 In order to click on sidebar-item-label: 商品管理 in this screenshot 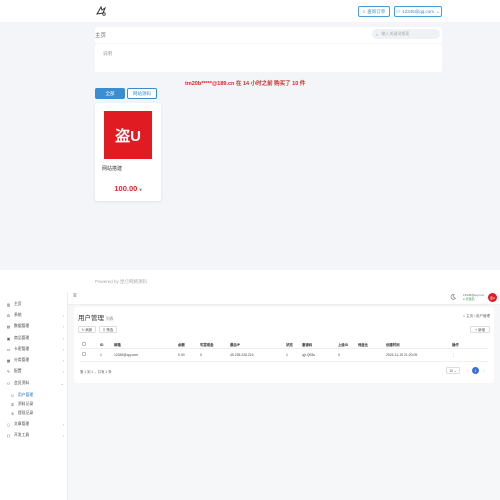, I will do `click(22, 338)`.